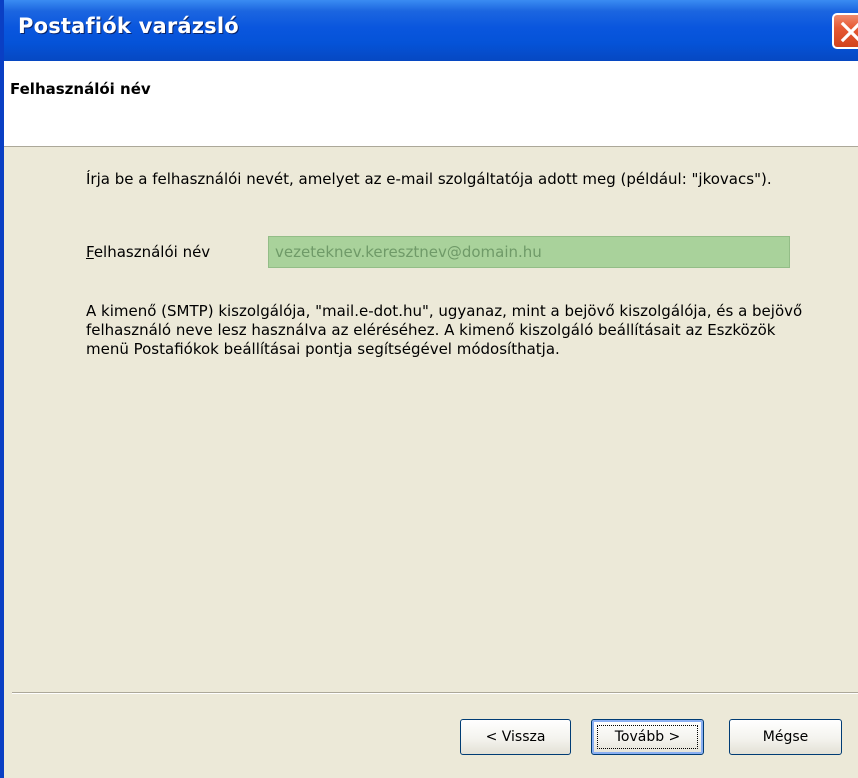 This screenshot has width=858, height=778. What do you see at coordinates (80, 89) in the screenshot?
I see `page-title: Felhasználói név` at bounding box center [80, 89].